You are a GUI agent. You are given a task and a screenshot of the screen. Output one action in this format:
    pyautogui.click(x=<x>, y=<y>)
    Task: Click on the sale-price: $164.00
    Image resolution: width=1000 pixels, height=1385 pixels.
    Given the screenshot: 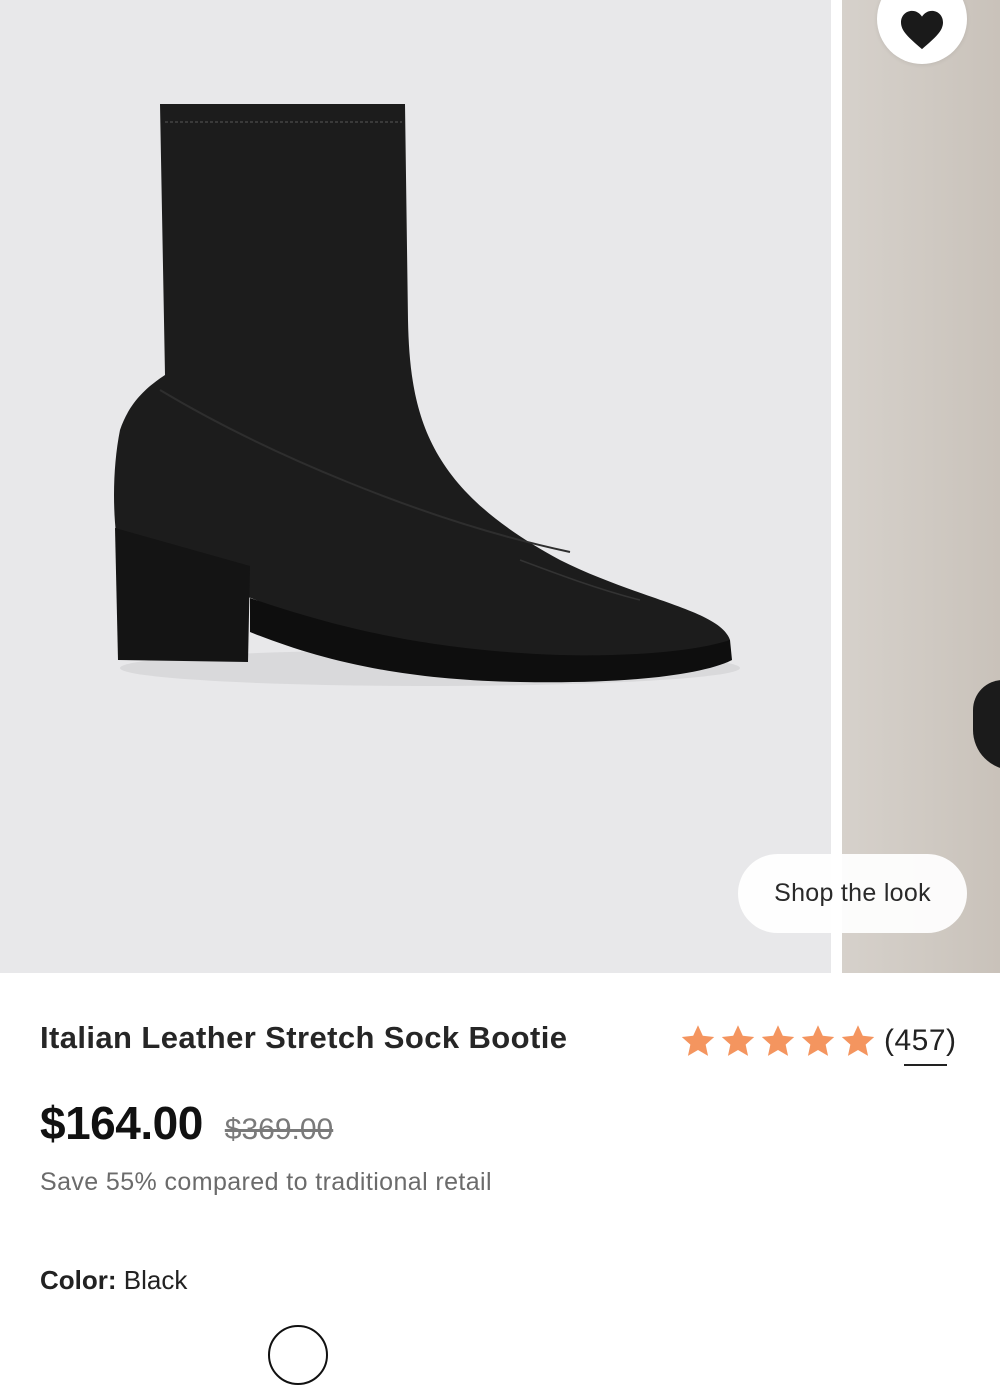 What is the action you would take?
    pyautogui.click(x=121, y=1123)
    